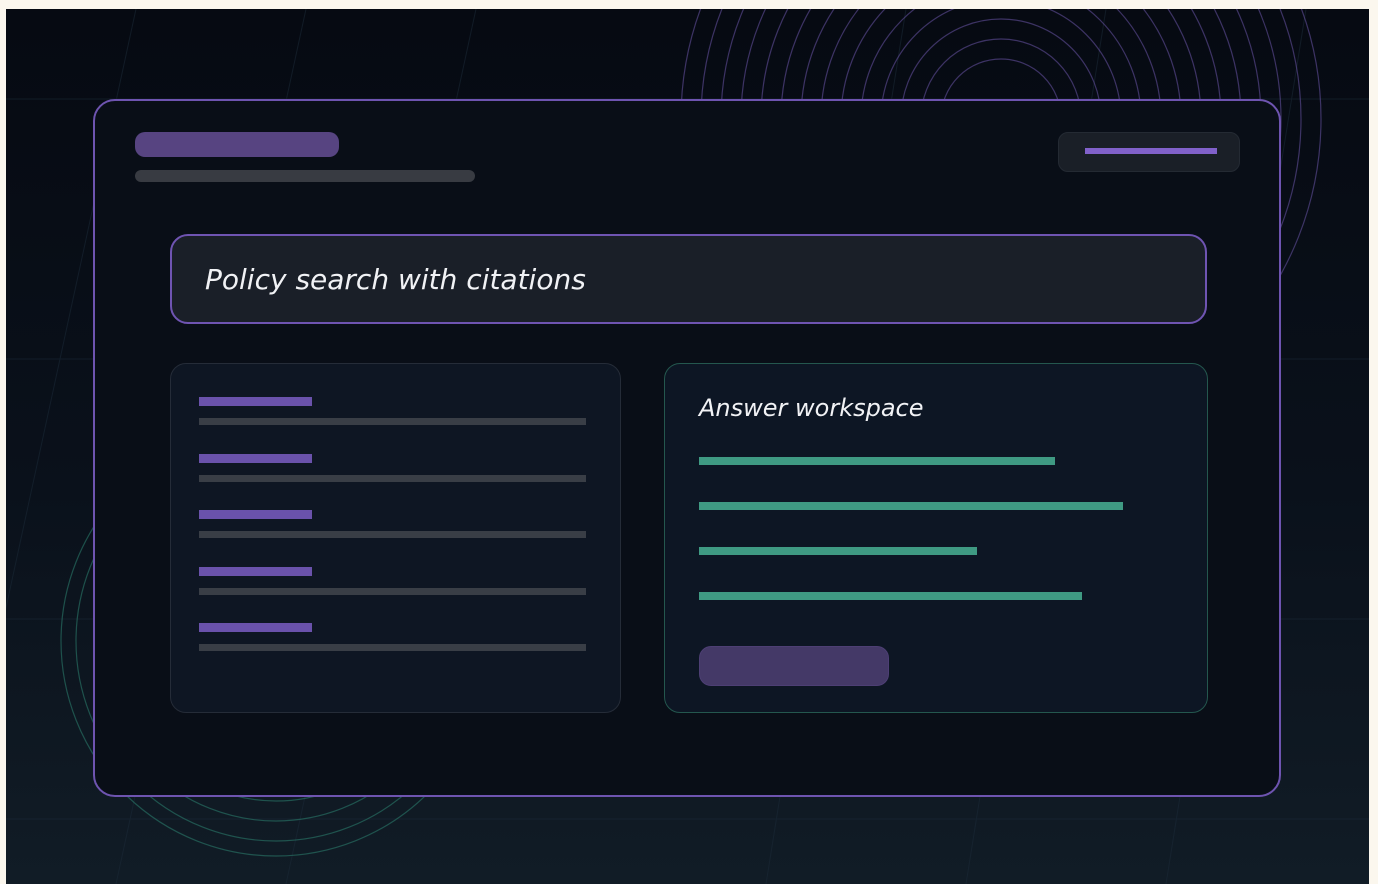  Describe the element at coordinates (237, 144) in the screenshot. I see `app-title-placeholder` at that location.